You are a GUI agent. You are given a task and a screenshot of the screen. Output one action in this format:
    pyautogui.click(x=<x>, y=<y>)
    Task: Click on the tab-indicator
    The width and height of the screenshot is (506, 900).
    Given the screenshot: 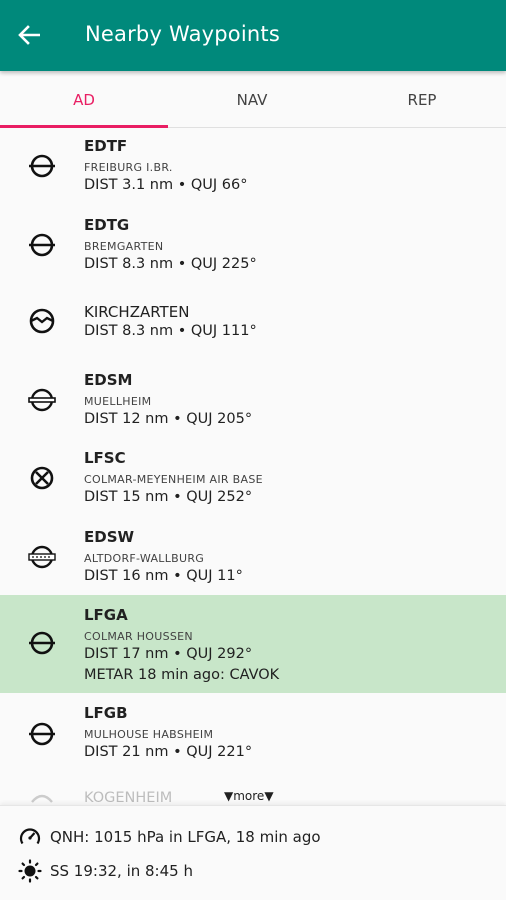 What is the action you would take?
    pyautogui.click(x=84, y=126)
    